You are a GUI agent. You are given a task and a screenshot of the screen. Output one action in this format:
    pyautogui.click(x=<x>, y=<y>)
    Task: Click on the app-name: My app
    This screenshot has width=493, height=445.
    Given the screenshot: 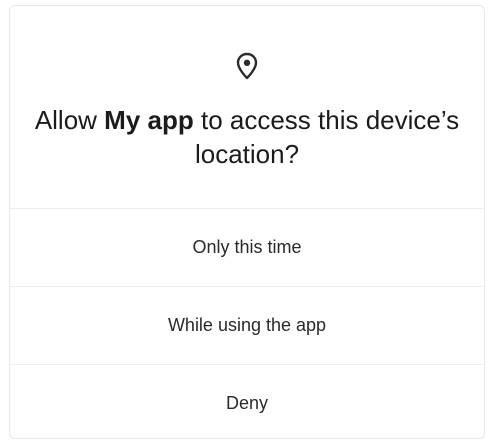 What is the action you would take?
    pyautogui.click(x=149, y=120)
    